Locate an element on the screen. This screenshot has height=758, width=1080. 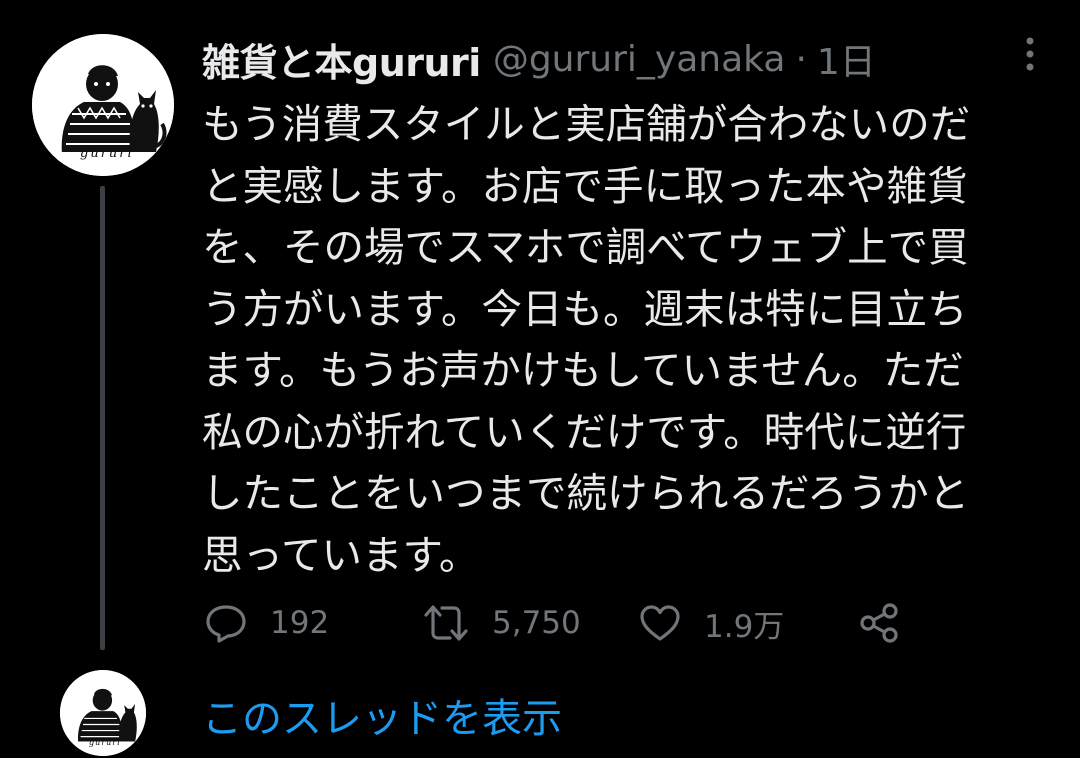
tweet-text-line: を、その場でスマホで調べてウェブ上で買 is located at coordinates (585, 247).